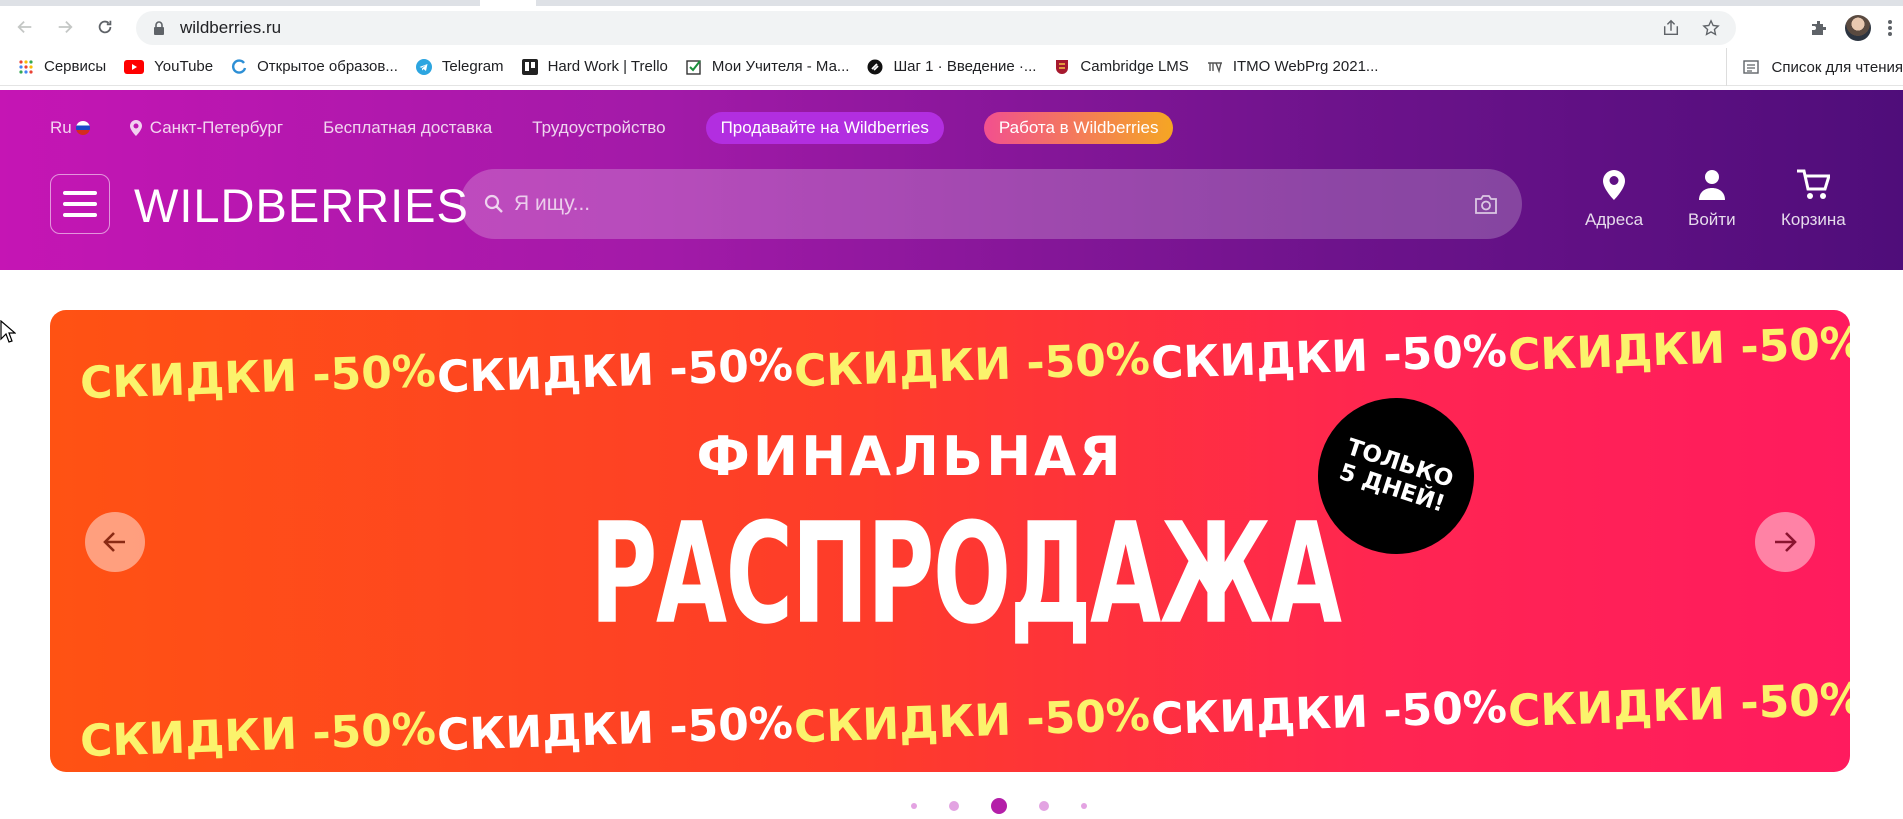  I want to click on russia-flag-icon, so click(82, 128).